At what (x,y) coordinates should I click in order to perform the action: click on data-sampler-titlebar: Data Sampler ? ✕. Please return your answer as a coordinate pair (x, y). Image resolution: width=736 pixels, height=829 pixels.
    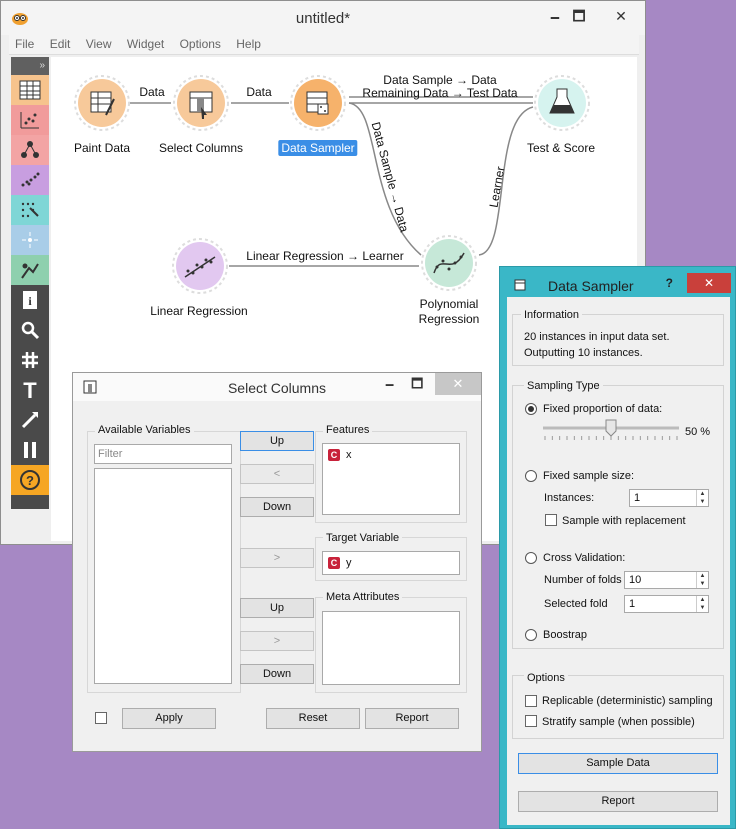
    Looking at the image, I should click on (617, 282).